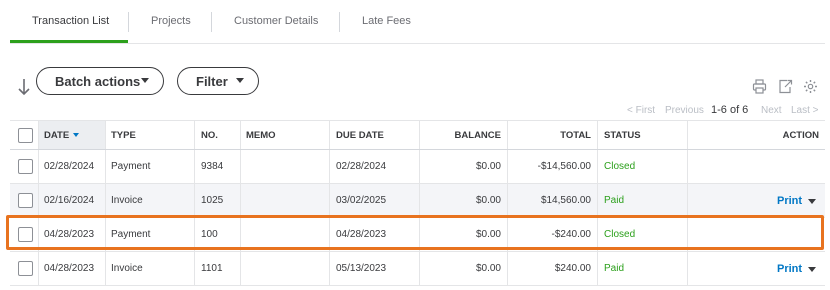 Image resolution: width=830 pixels, height=290 pixels. What do you see at coordinates (212, 81) in the screenshot?
I see `filter-label: Filter` at bounding box center [212, 81].